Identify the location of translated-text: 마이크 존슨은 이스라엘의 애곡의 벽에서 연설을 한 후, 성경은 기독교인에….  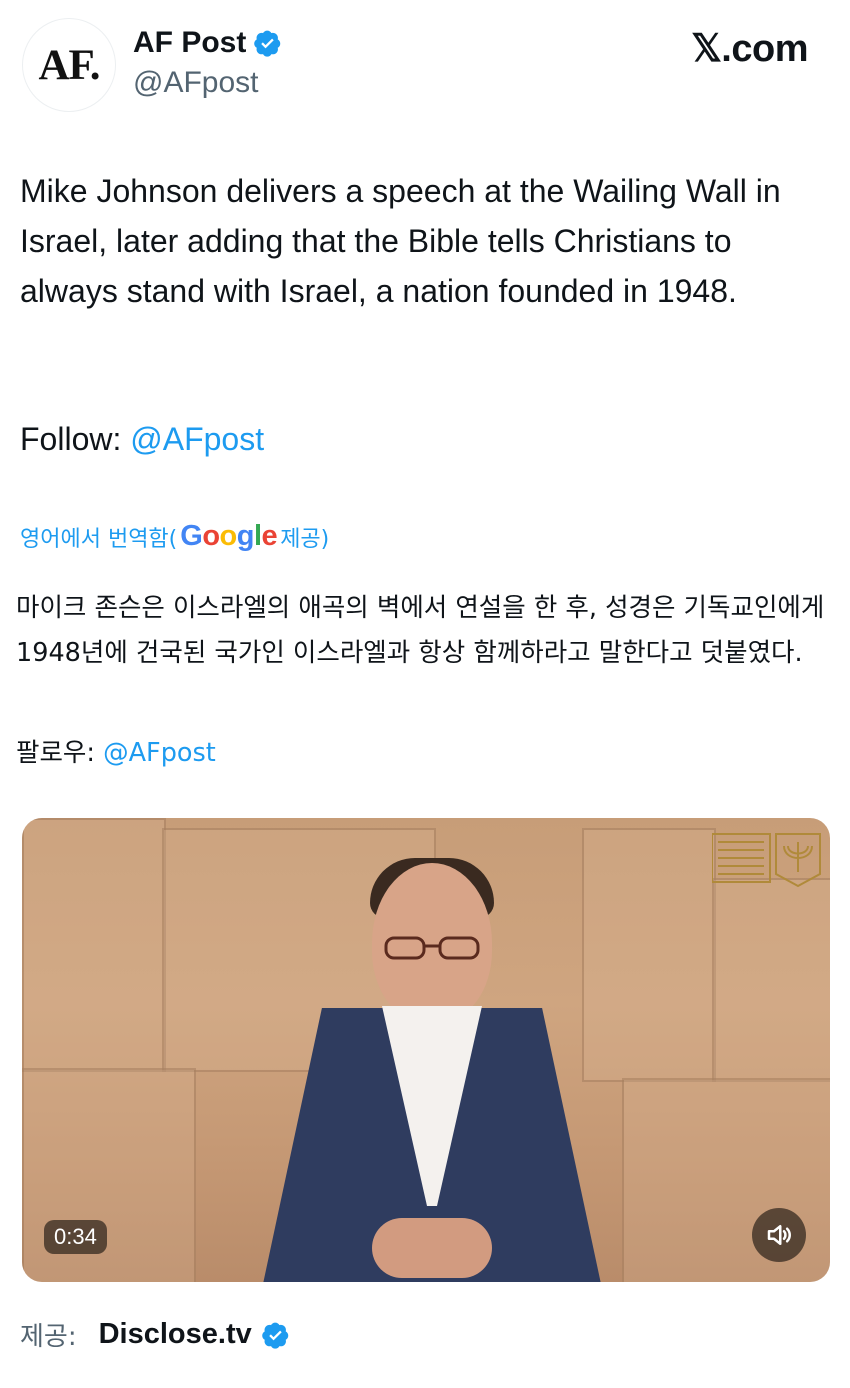
(420, 630).